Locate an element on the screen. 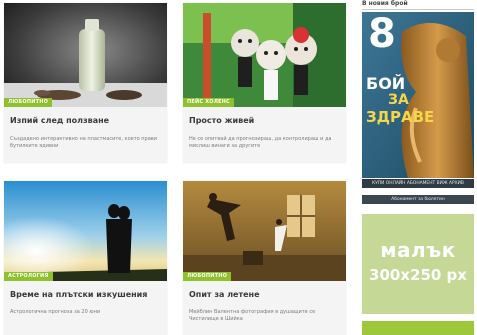 The height and width of the screenshot is (335, 477). cover-logo: 8 is located at coordinates (382, 34).